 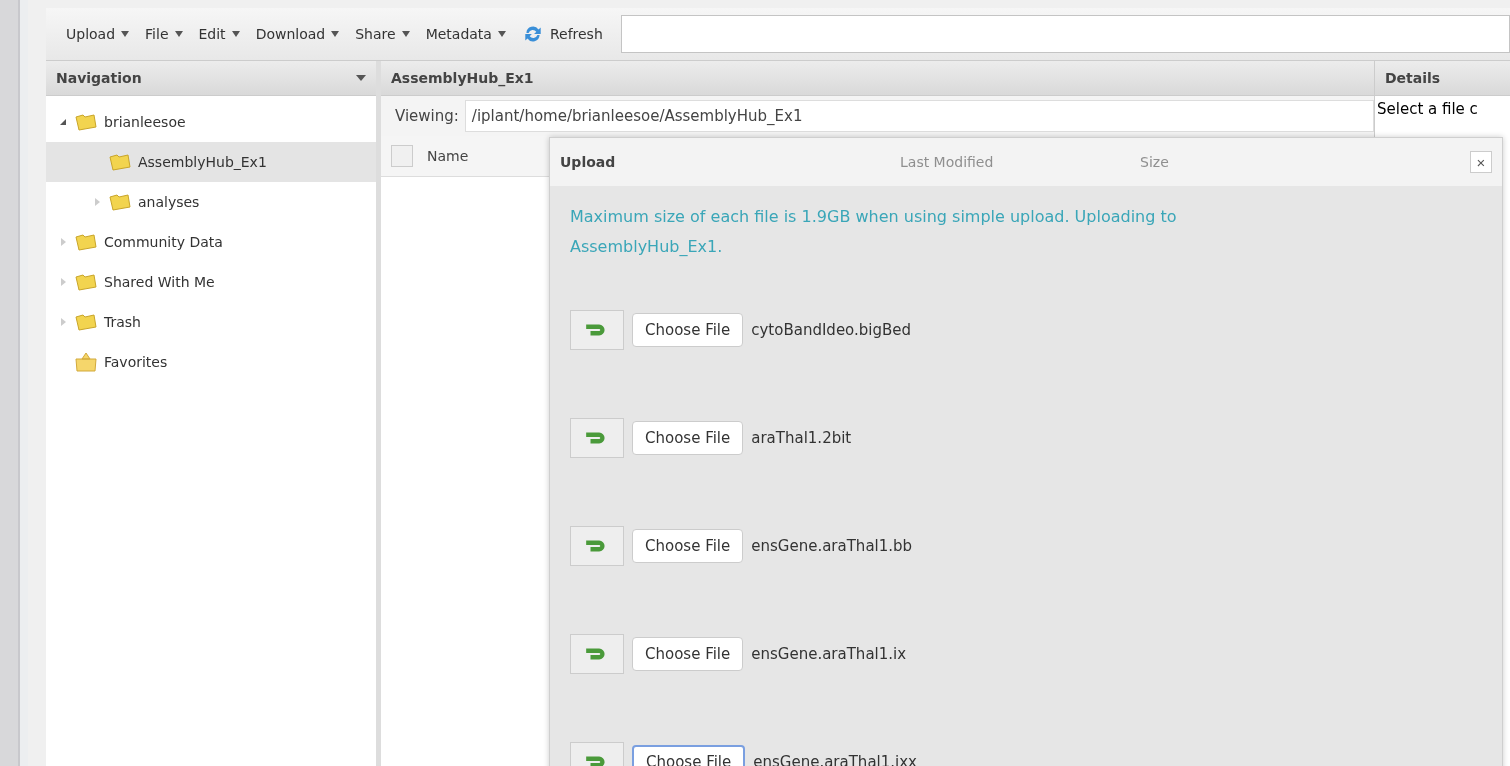 I want to click on tree-item: AssemblyHub_Ex1, so click(x=211, y=162).